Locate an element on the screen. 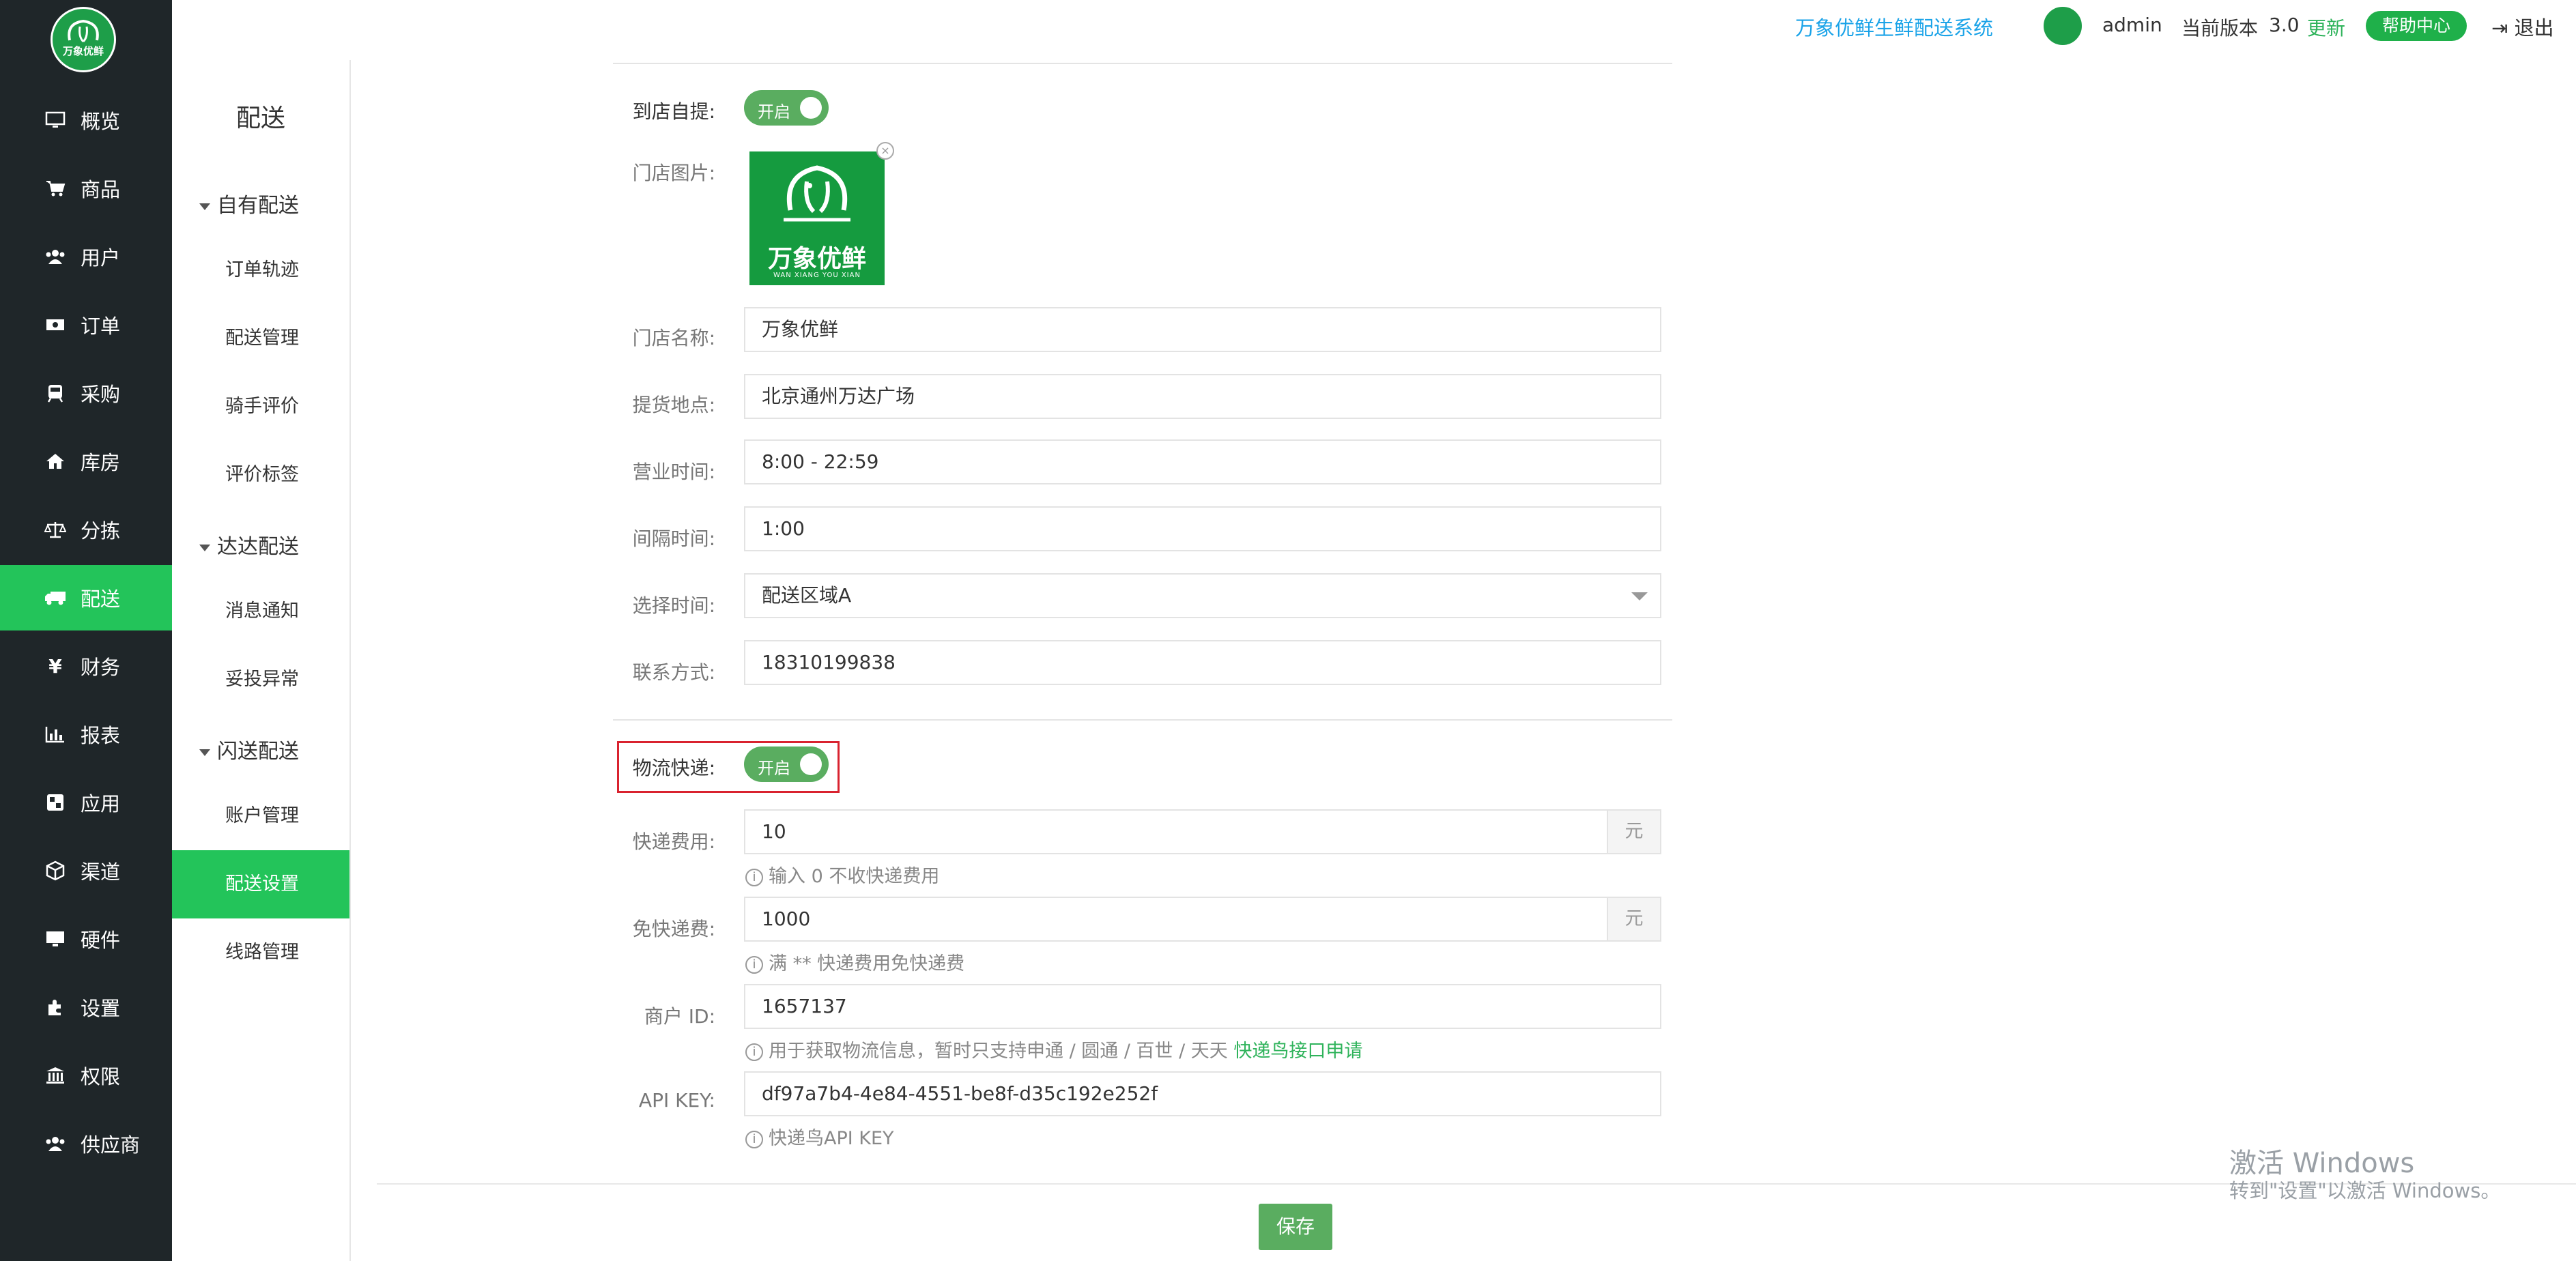 The height and width of the screenshot is (1261, 2576). api-key-hint: i 快递鸟API KEY is located at coordinates (819, 1136).